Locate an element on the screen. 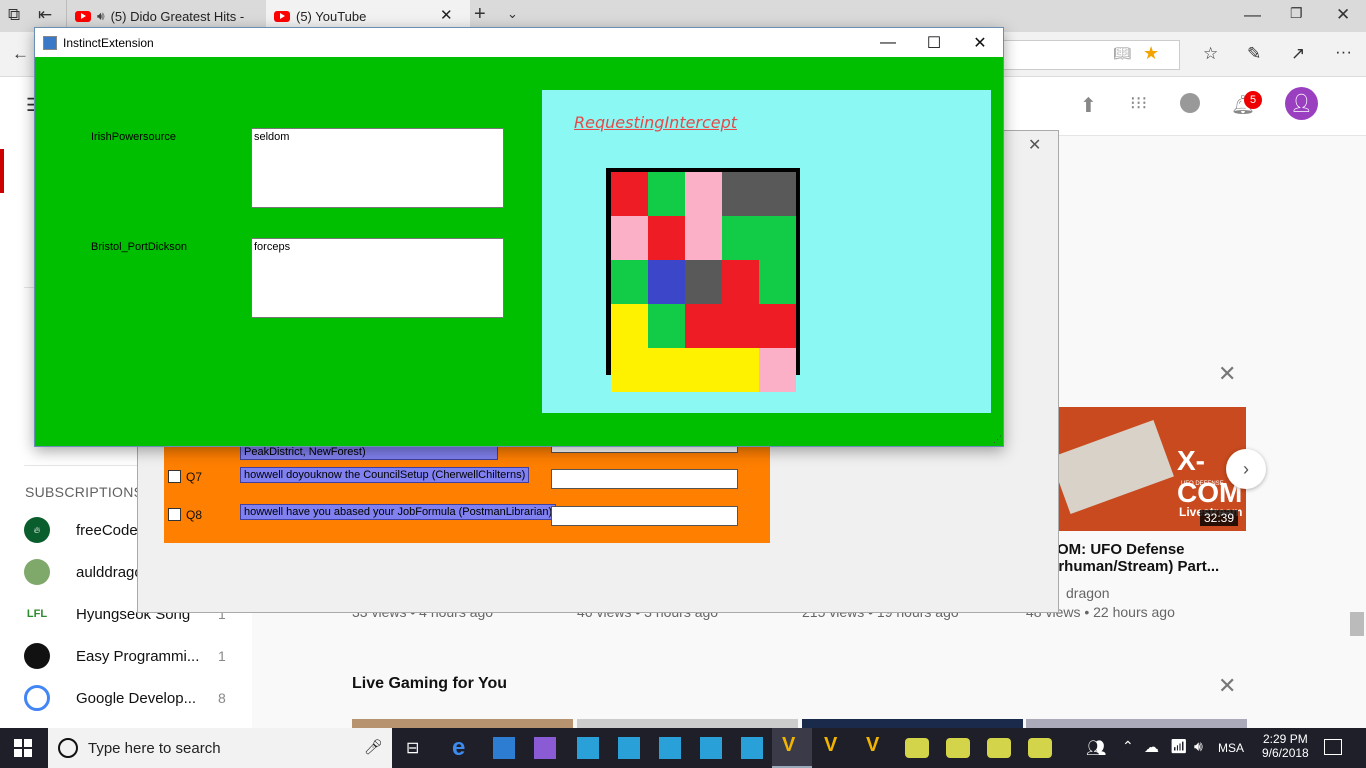 The width and height of the screenshot is (1366, 768). video-channel: dragon is located at coordinates (1088, 593).